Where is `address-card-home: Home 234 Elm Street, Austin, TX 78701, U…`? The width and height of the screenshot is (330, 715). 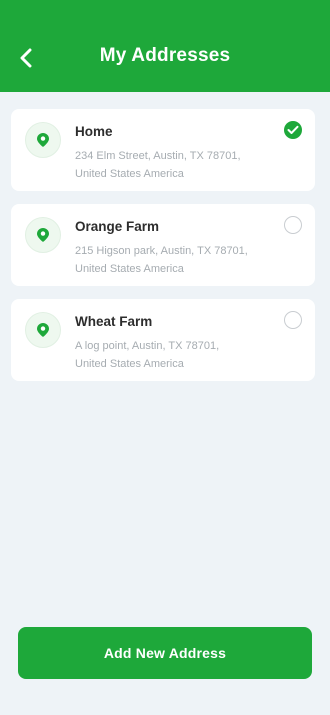
address-card-home: Home 234 Elm Street, Austin, TX 78701, U… is located at coordinates (163, 150).